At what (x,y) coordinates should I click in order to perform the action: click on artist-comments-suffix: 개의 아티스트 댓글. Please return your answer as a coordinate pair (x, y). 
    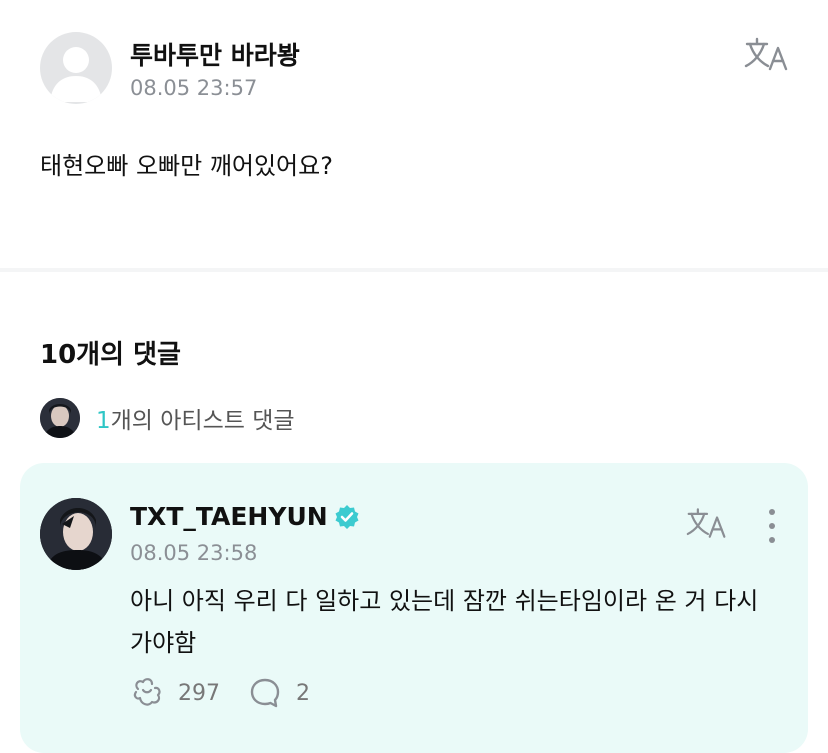
    Looking at the image, I should click on (202, 421).